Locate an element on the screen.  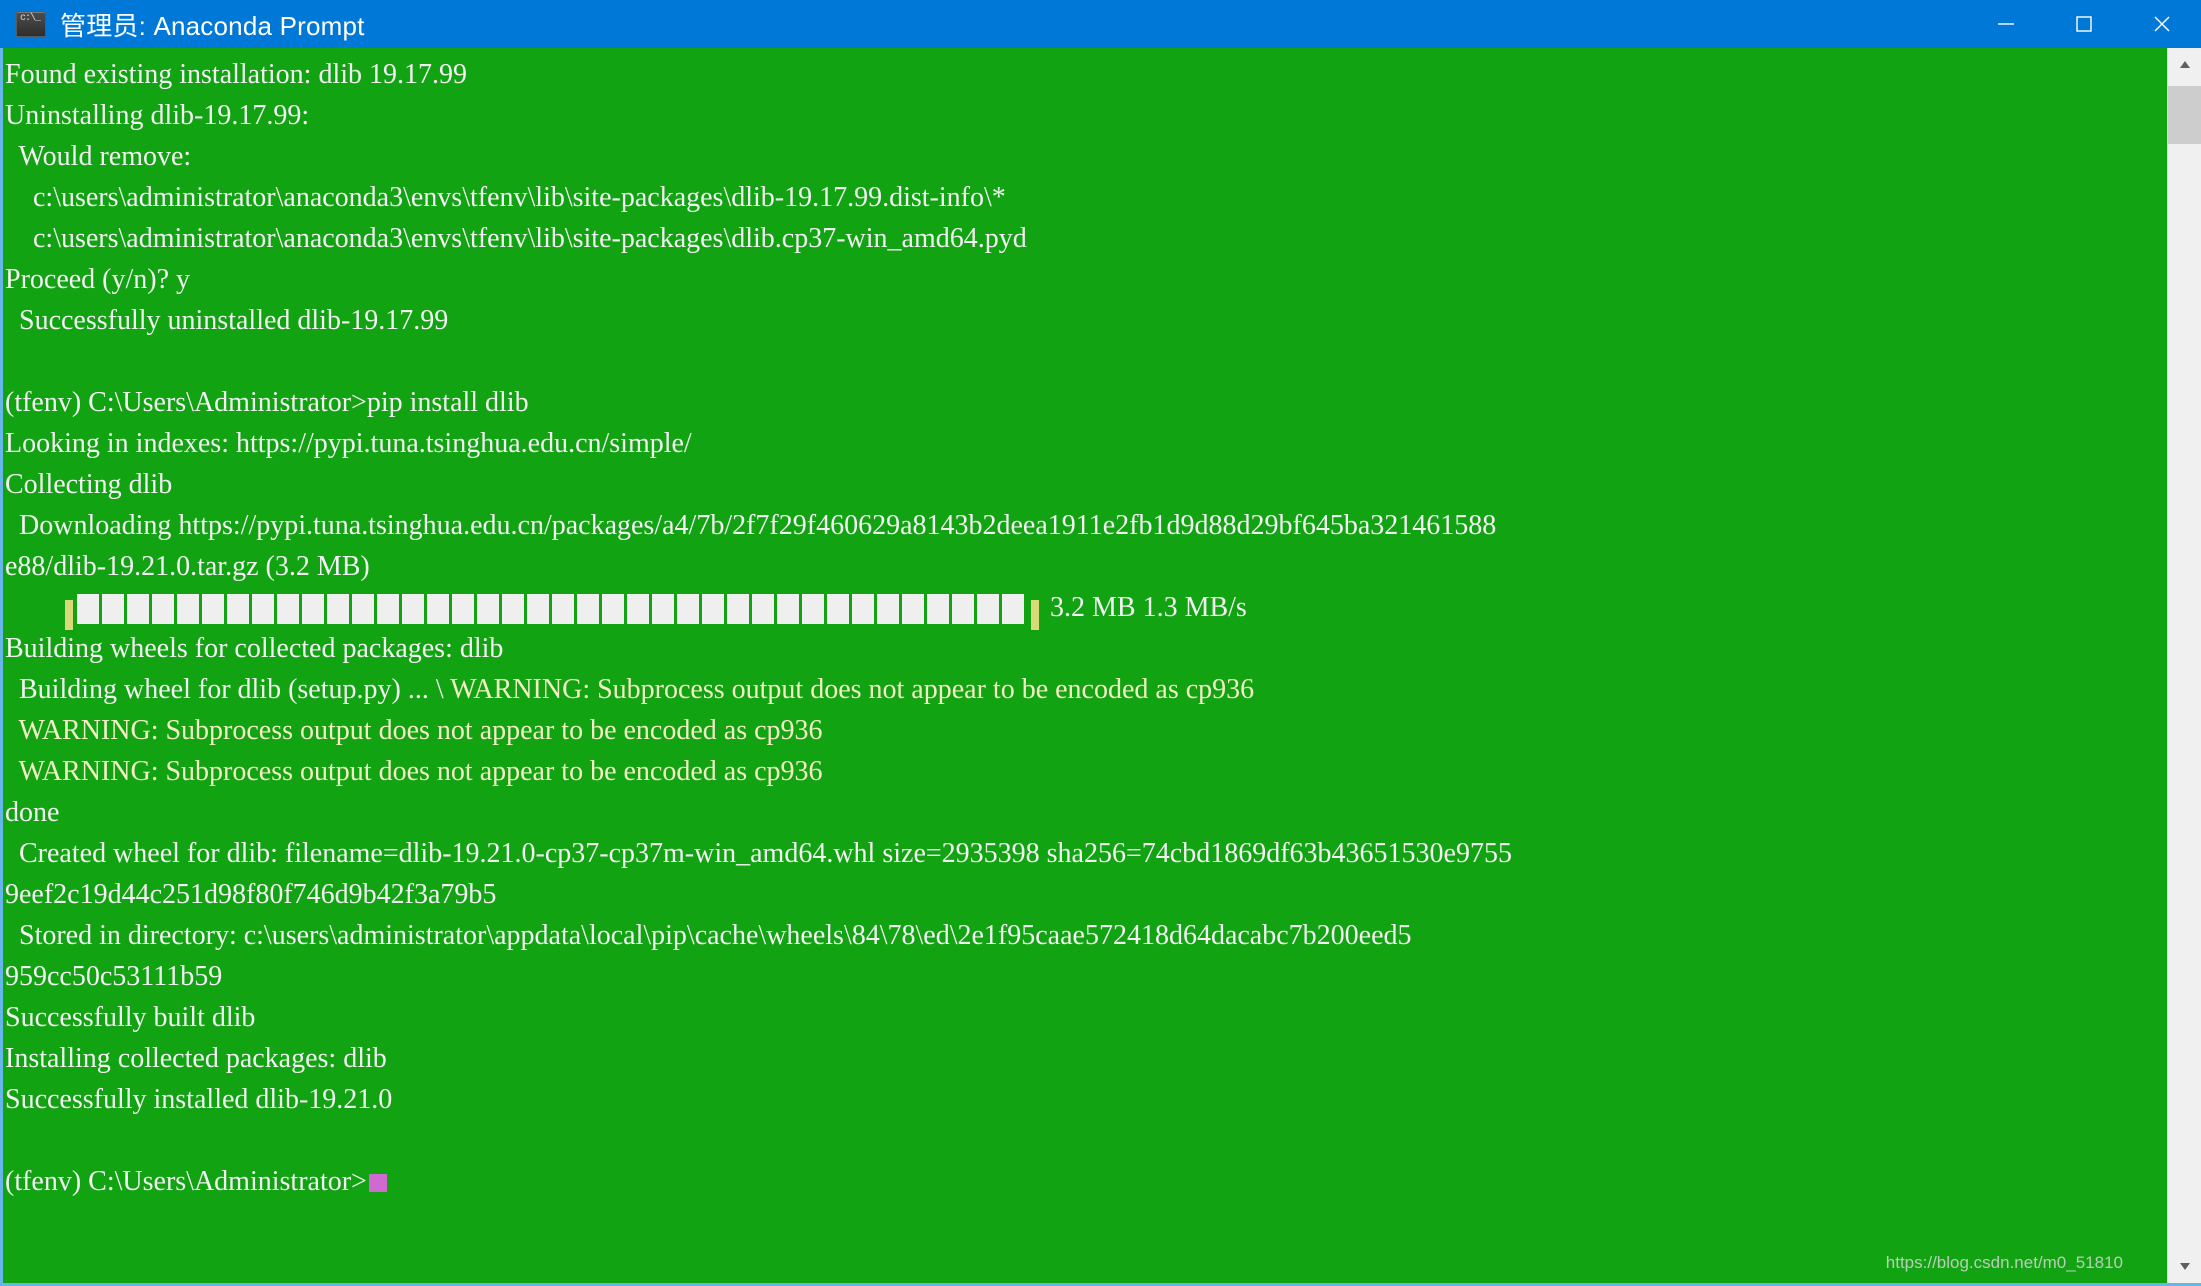
title-bar: 管理员: Anaconda Prompt is located at coordinates (1100, 24).